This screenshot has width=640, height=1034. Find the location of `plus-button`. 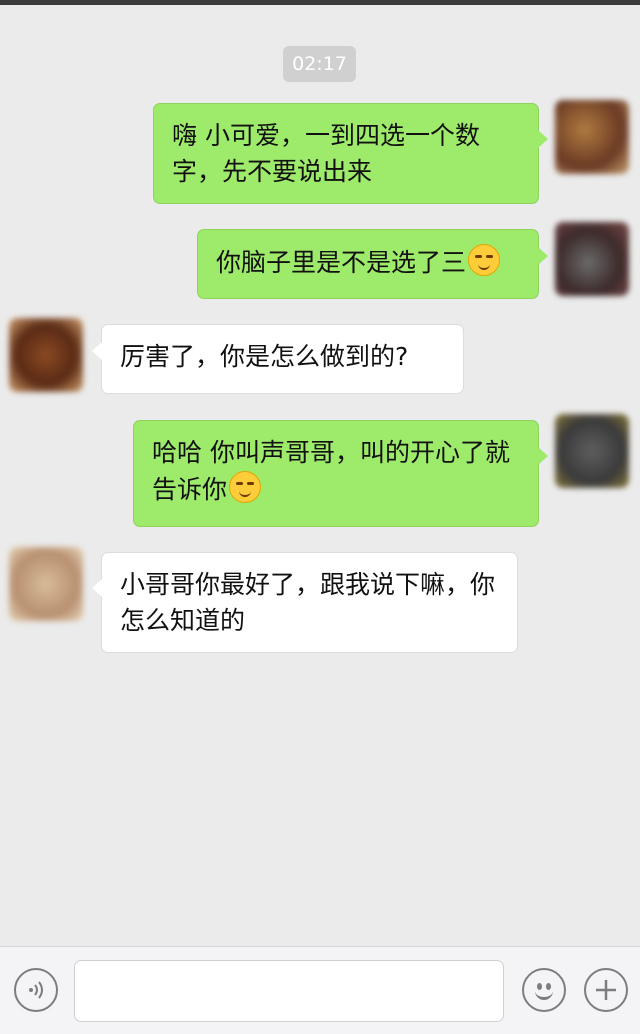

plus-button is located at coordinates (606, 990).